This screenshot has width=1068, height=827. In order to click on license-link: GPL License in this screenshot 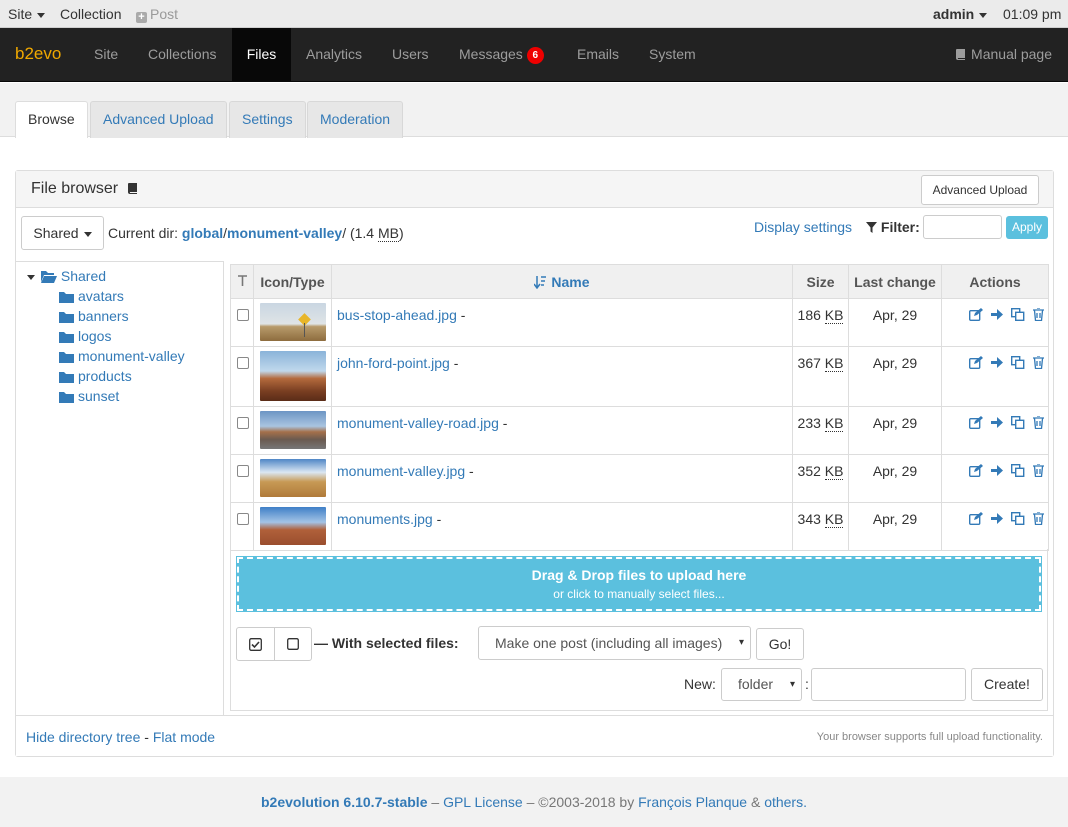, I will do `click(483, 802)`.